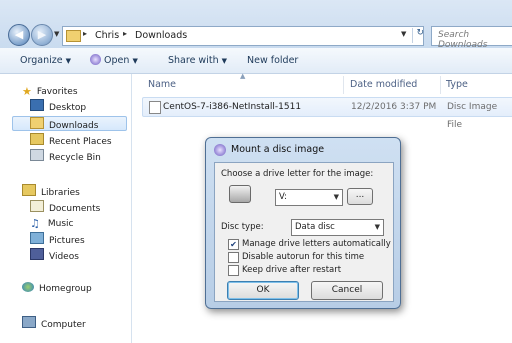 The height and width of the screenshot is (343, 512). I want to click on column-header-type: Type, so click(457, 85).